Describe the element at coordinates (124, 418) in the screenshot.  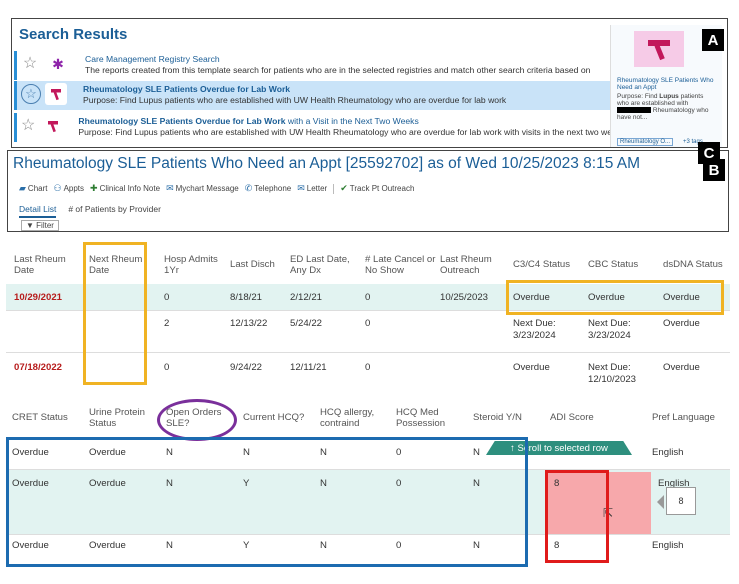
I see `col-header: Urine Protein Status` at that location.